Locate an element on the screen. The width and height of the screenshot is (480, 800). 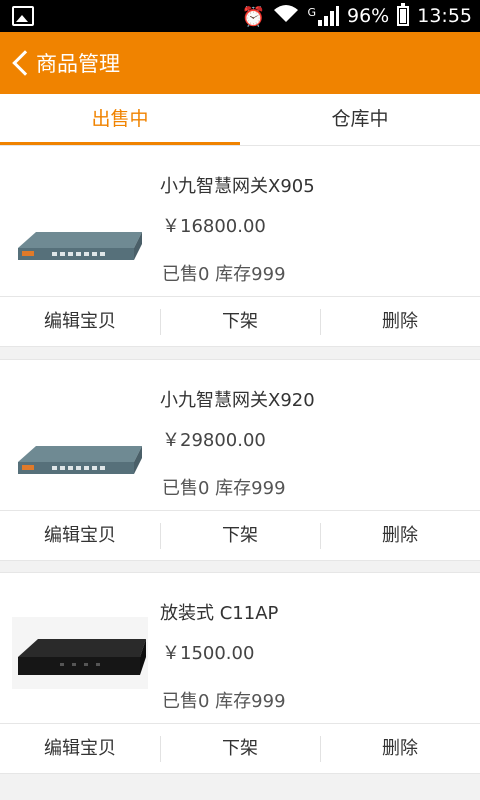
product-price: ￥16800.00 is located at coordinates (214, 226).